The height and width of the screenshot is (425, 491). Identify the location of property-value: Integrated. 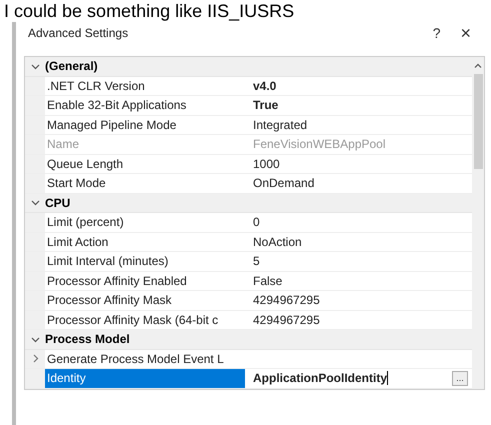
(280, 125).